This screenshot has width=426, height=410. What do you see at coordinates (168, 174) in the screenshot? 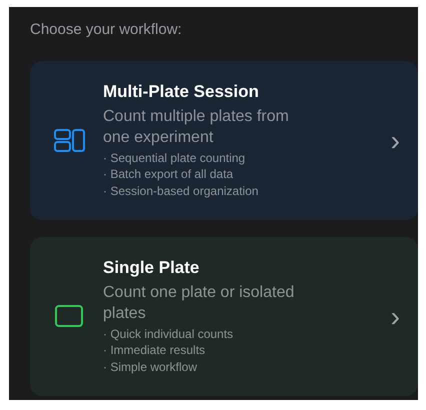
I see `feature-item: · Batch export of all data` at bounding box center [168, 174].